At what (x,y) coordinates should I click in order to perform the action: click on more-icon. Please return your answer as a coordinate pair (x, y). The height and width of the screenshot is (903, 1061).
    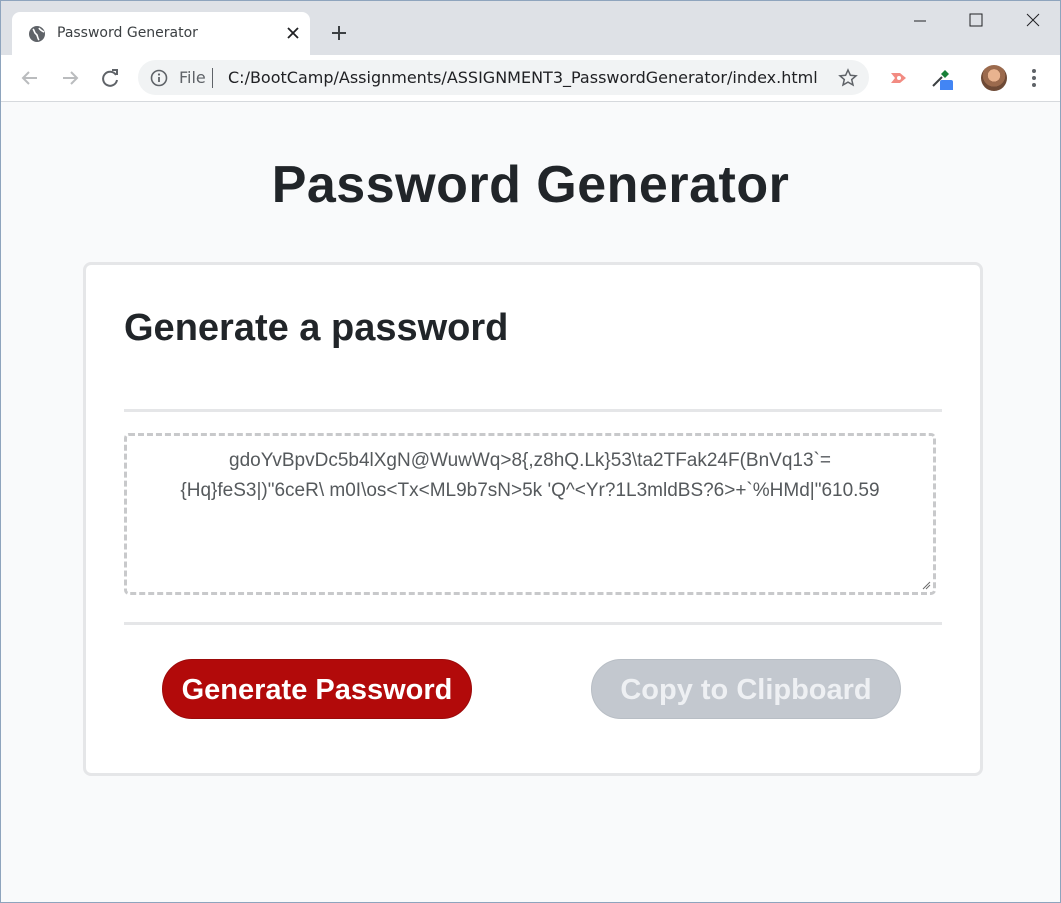
    Looking at the image, I should click on (1034, 78).